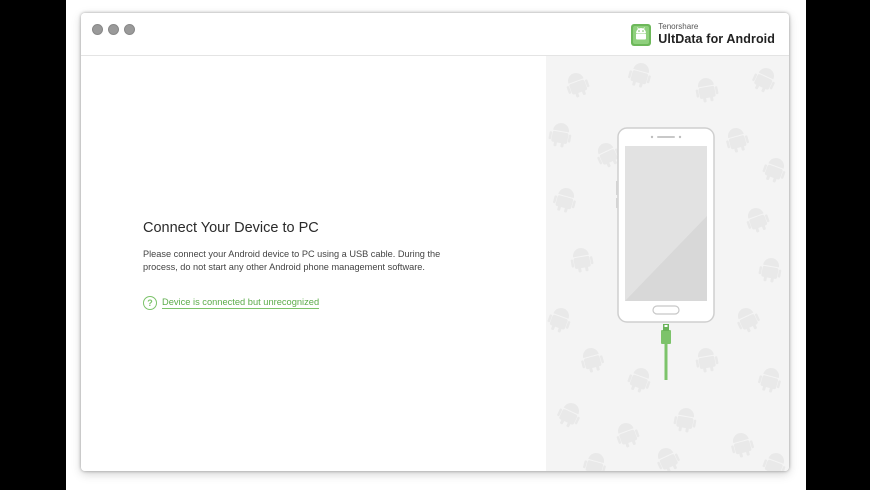 Image resolution: width=870 pixels, height=490 pixels. Describe the element at coordinates (665, 253) in the screenshot. I see `android-phone-usb-illustration` at that location.